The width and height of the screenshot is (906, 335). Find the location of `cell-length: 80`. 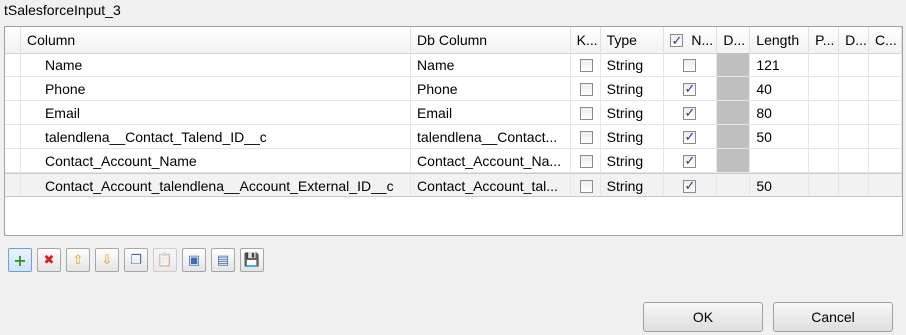

cell-length: 80 is located at coordinates (780, 113).